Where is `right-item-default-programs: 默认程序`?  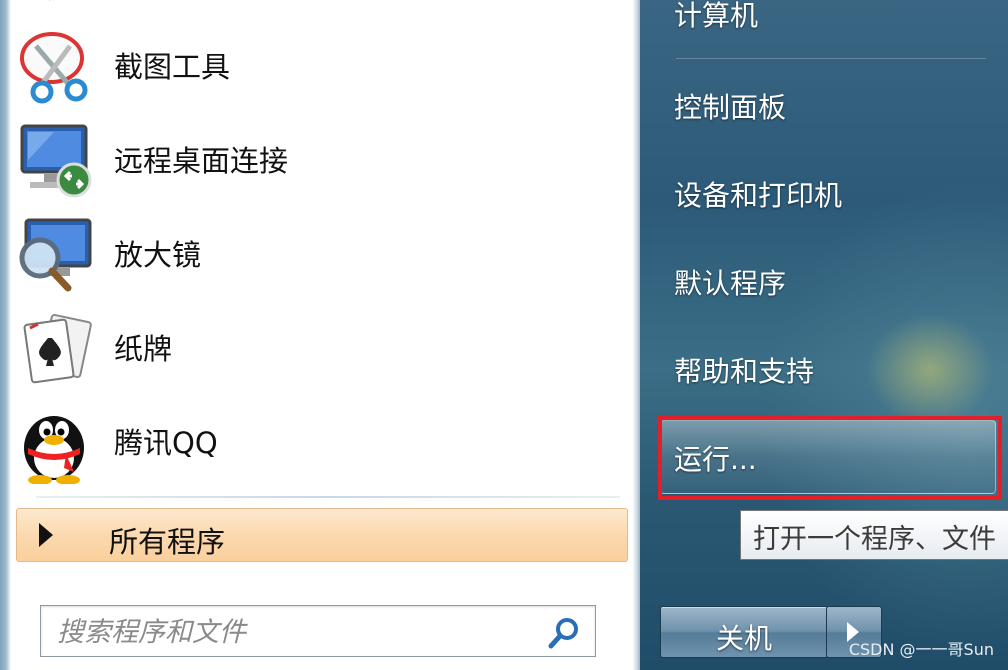 right-item-default-programs: 默认程序 is located at coordinates (730, 282).